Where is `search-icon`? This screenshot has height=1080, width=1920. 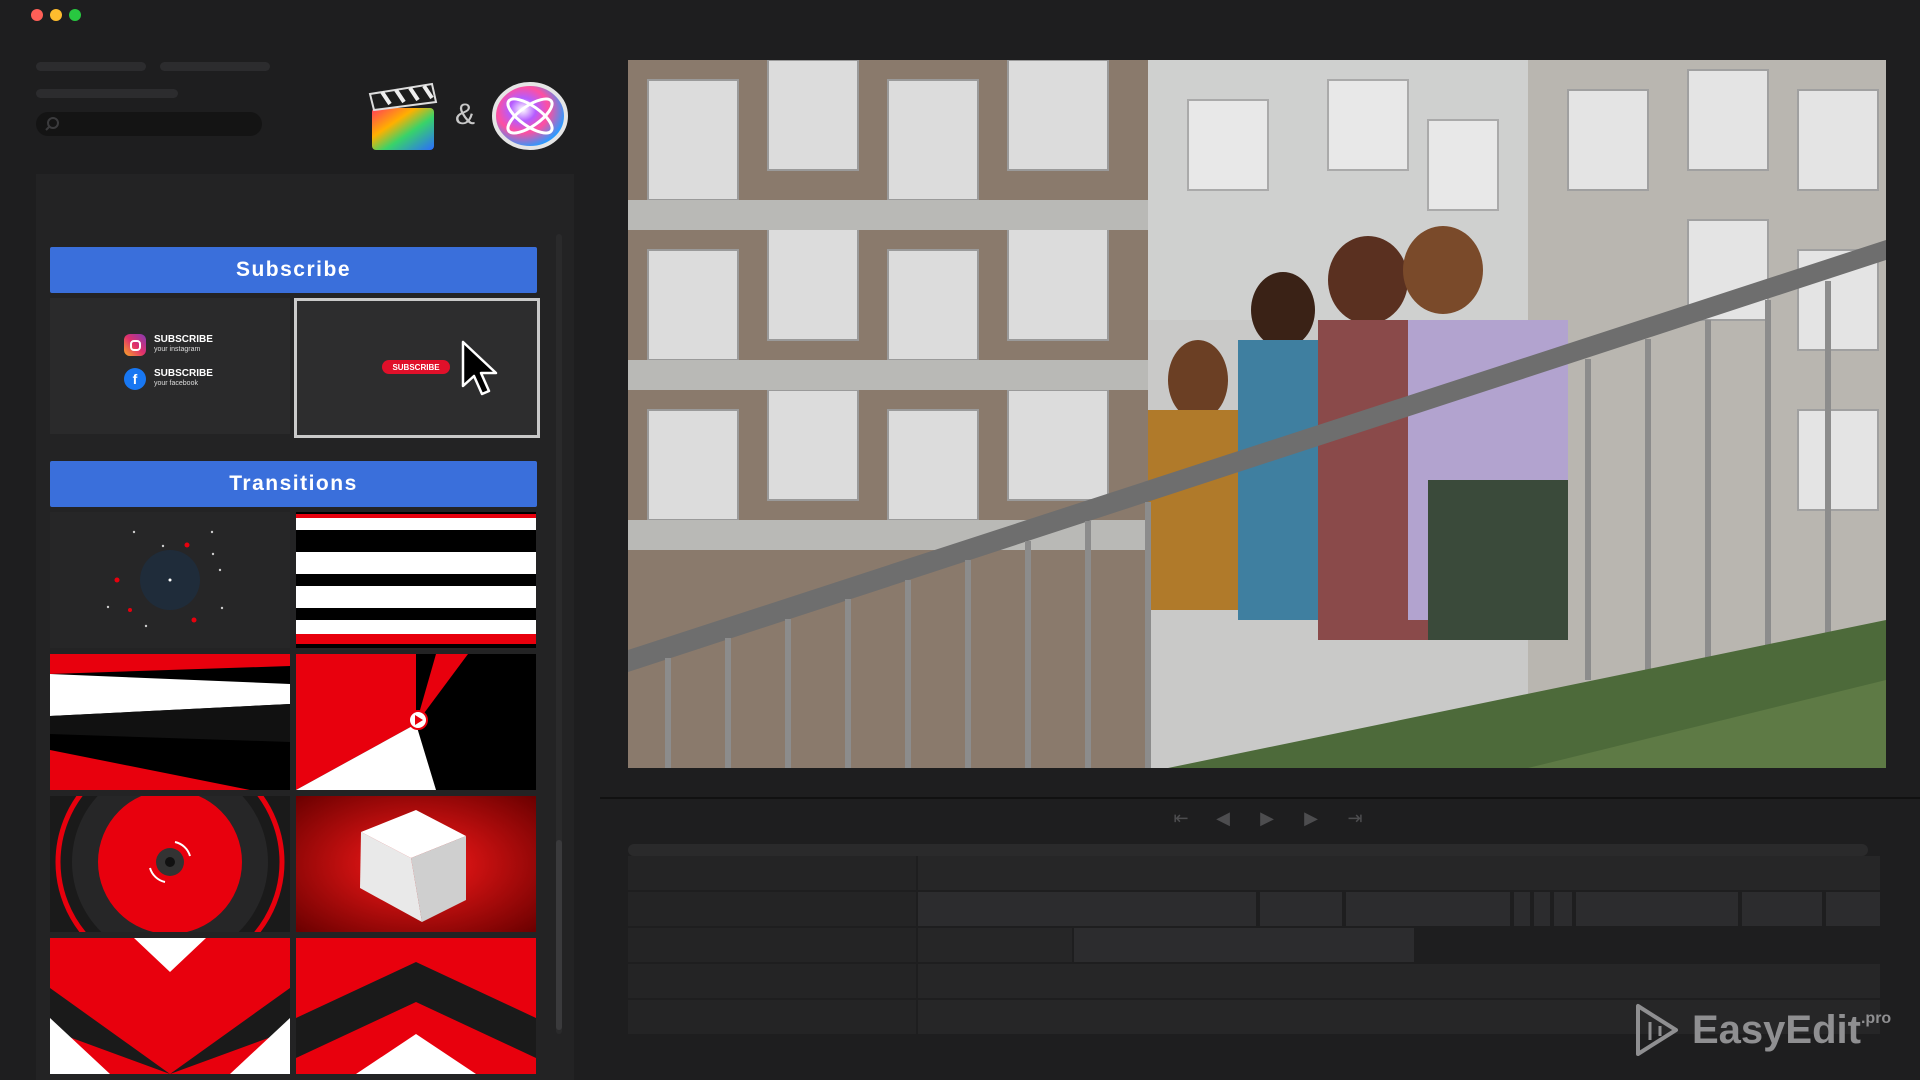
search-icon is located at coordinates (52, 124).